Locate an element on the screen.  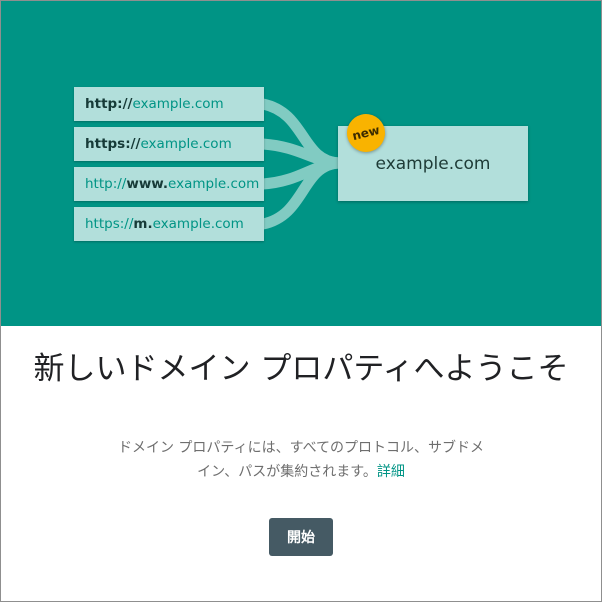
domain-property-label: example.com is located at coordinates (433, 163).